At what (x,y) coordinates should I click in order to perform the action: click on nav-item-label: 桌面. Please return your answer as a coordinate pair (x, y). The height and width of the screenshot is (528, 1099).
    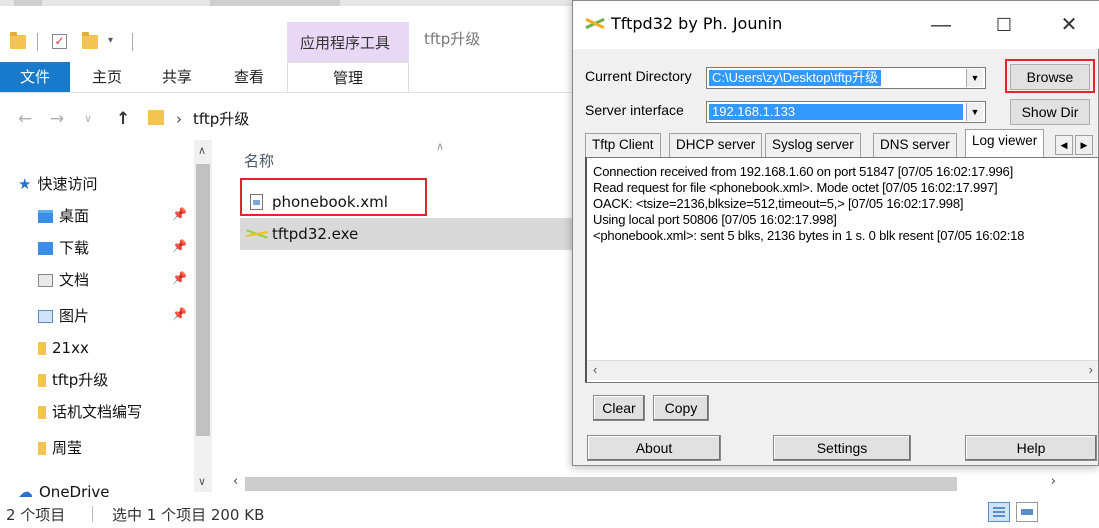
    Looking at the image, I should click on (74, 216).